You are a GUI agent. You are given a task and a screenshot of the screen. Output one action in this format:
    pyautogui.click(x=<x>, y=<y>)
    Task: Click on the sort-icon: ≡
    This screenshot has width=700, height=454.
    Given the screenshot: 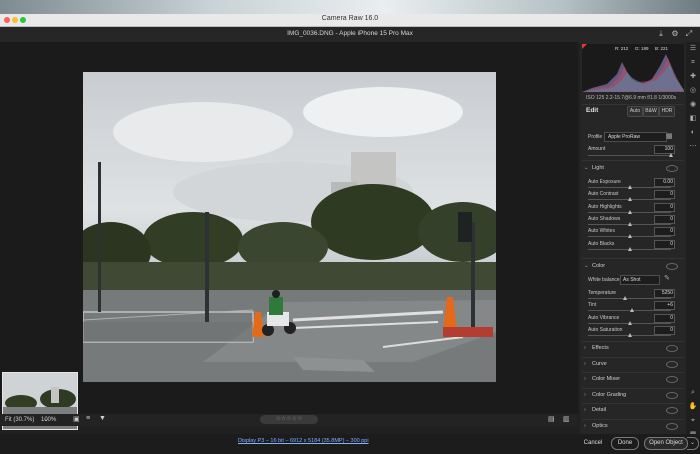 What is the action you would take?
    pyautogui.click(x=88, y=418)
    